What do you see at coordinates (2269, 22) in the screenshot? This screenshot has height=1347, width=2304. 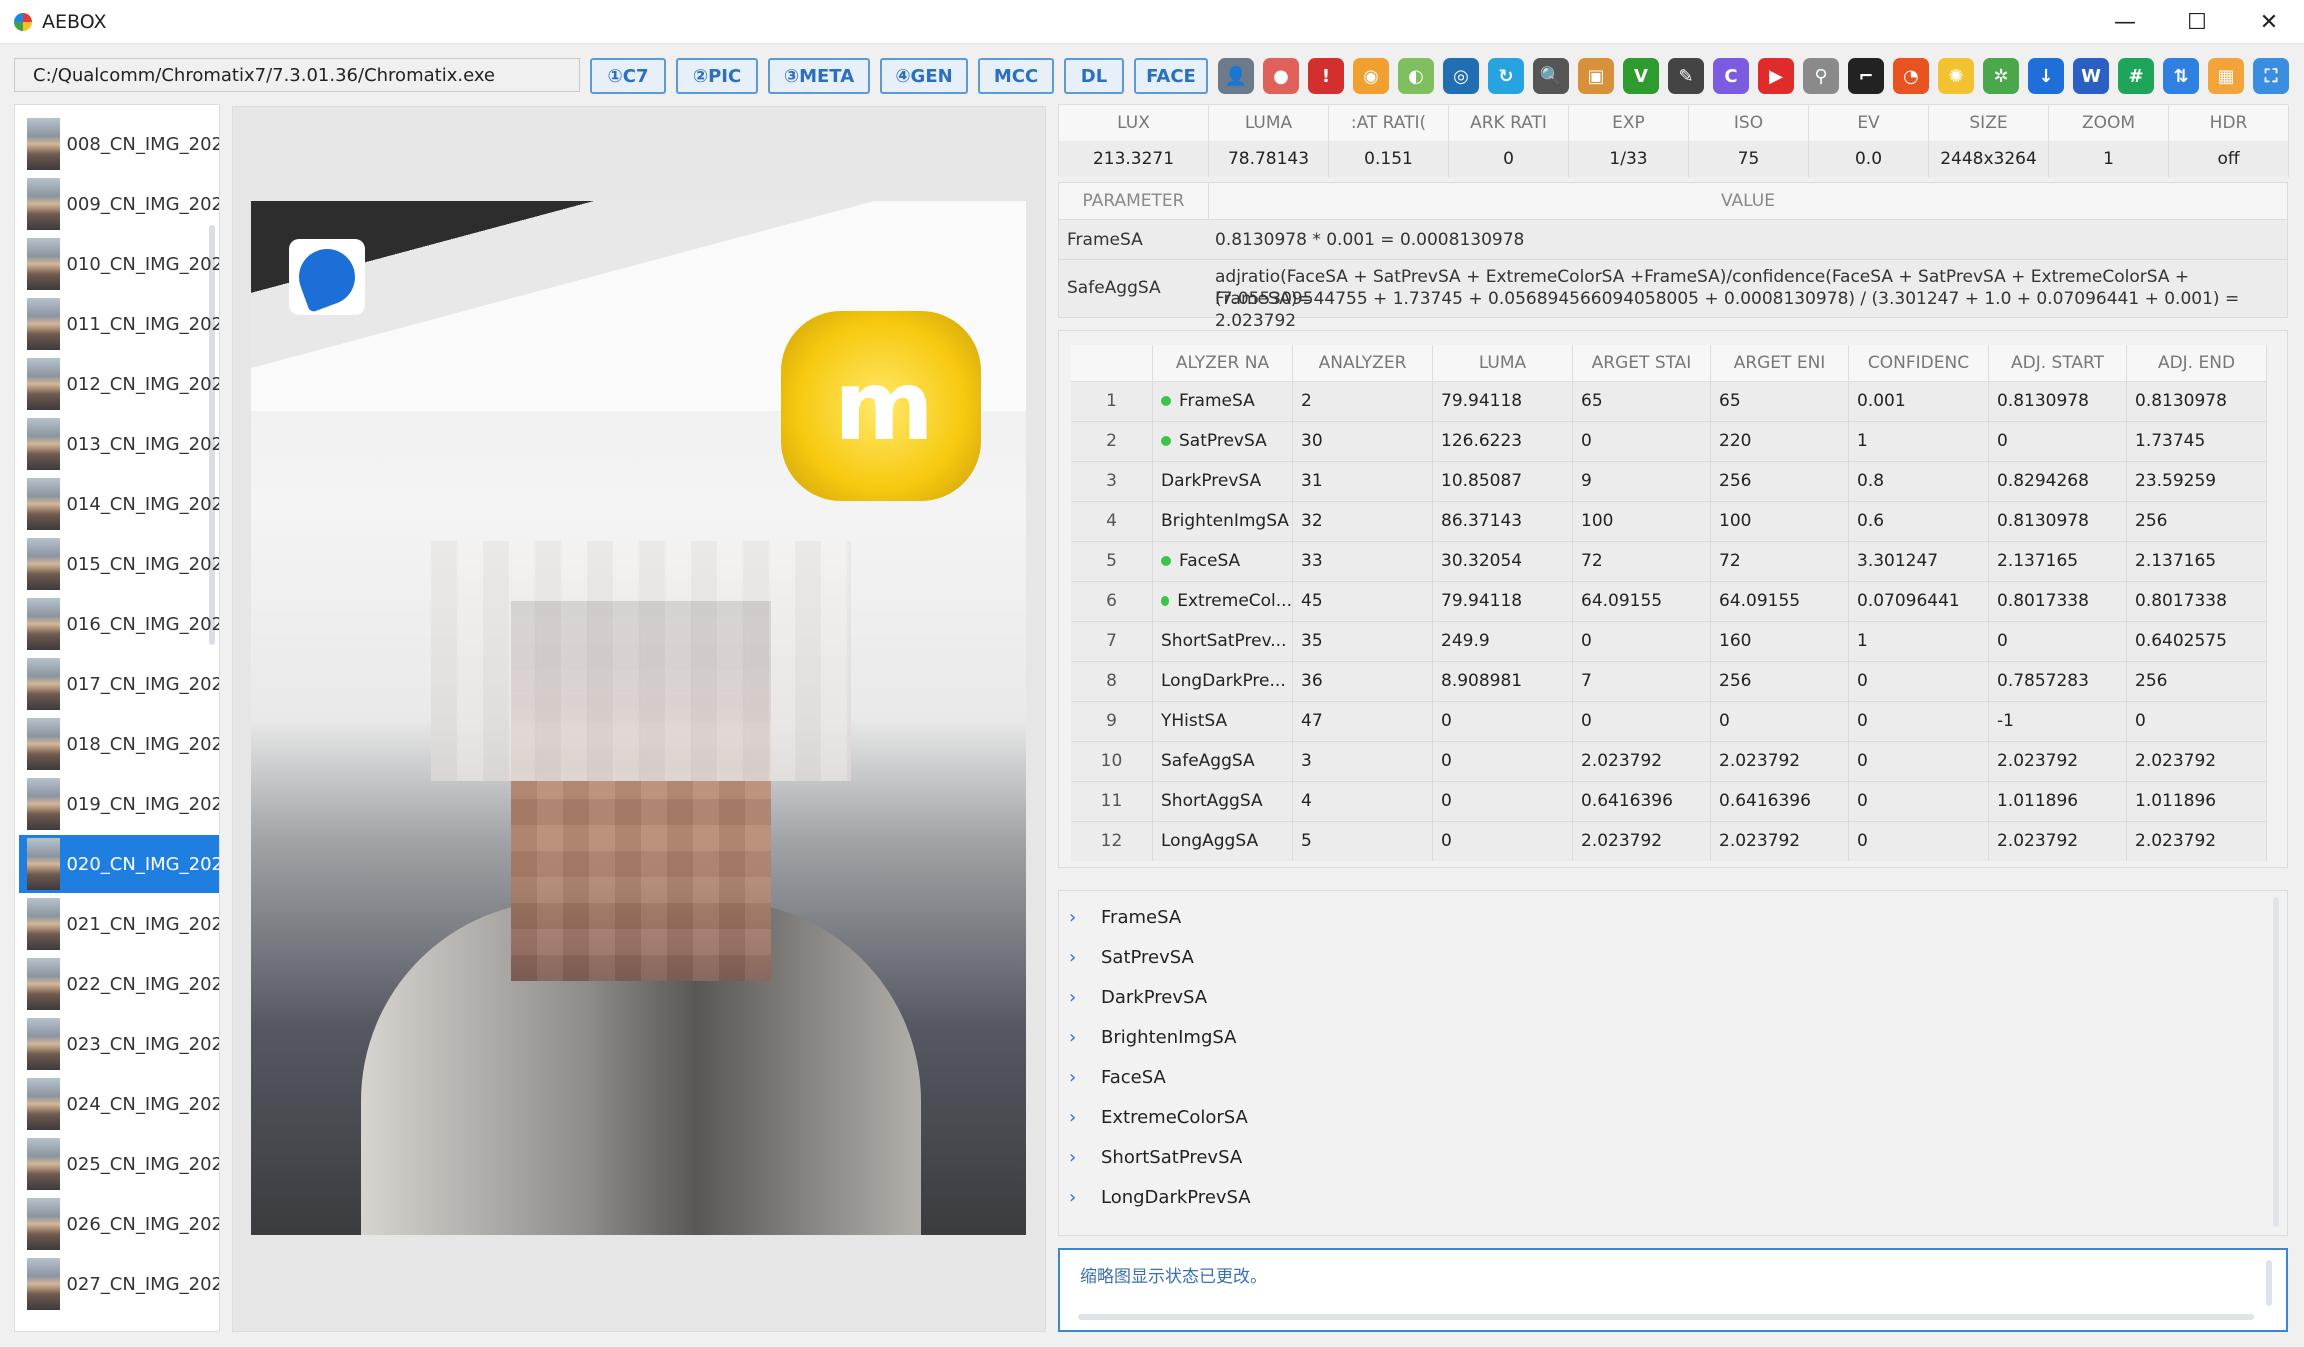 I see `close-button: ✕` at bounding box center [2269, 22].